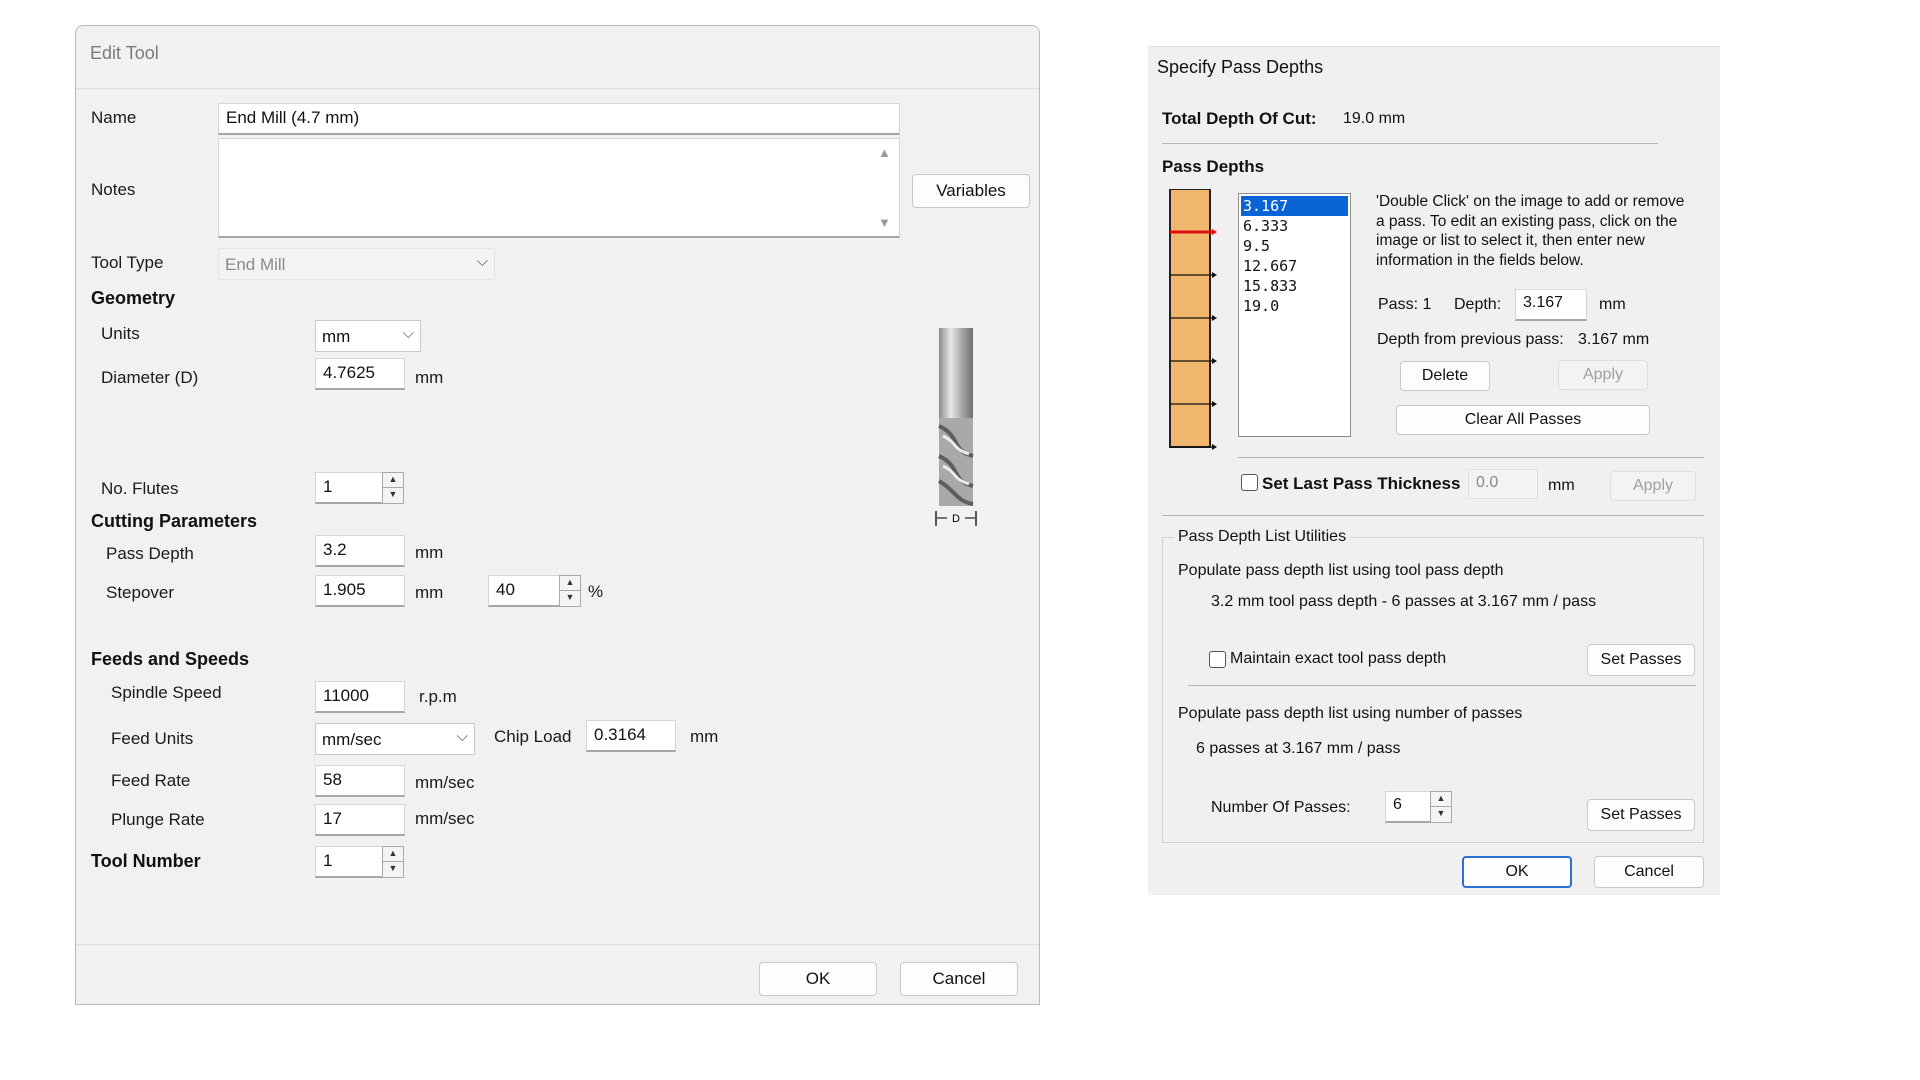 The width and height of the screenshot is (1920, 1080). I want to click on pass-depths-header: Pass Depths, so click(1213, 166).